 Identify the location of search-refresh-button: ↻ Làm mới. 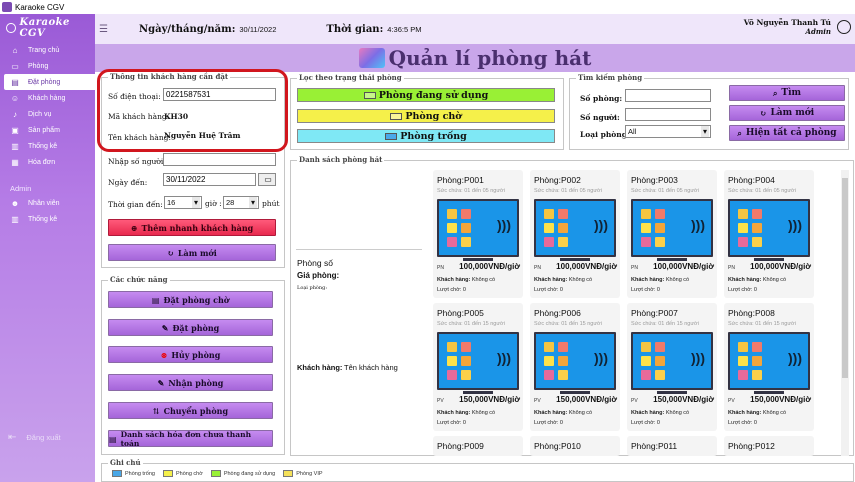
(787, 113).